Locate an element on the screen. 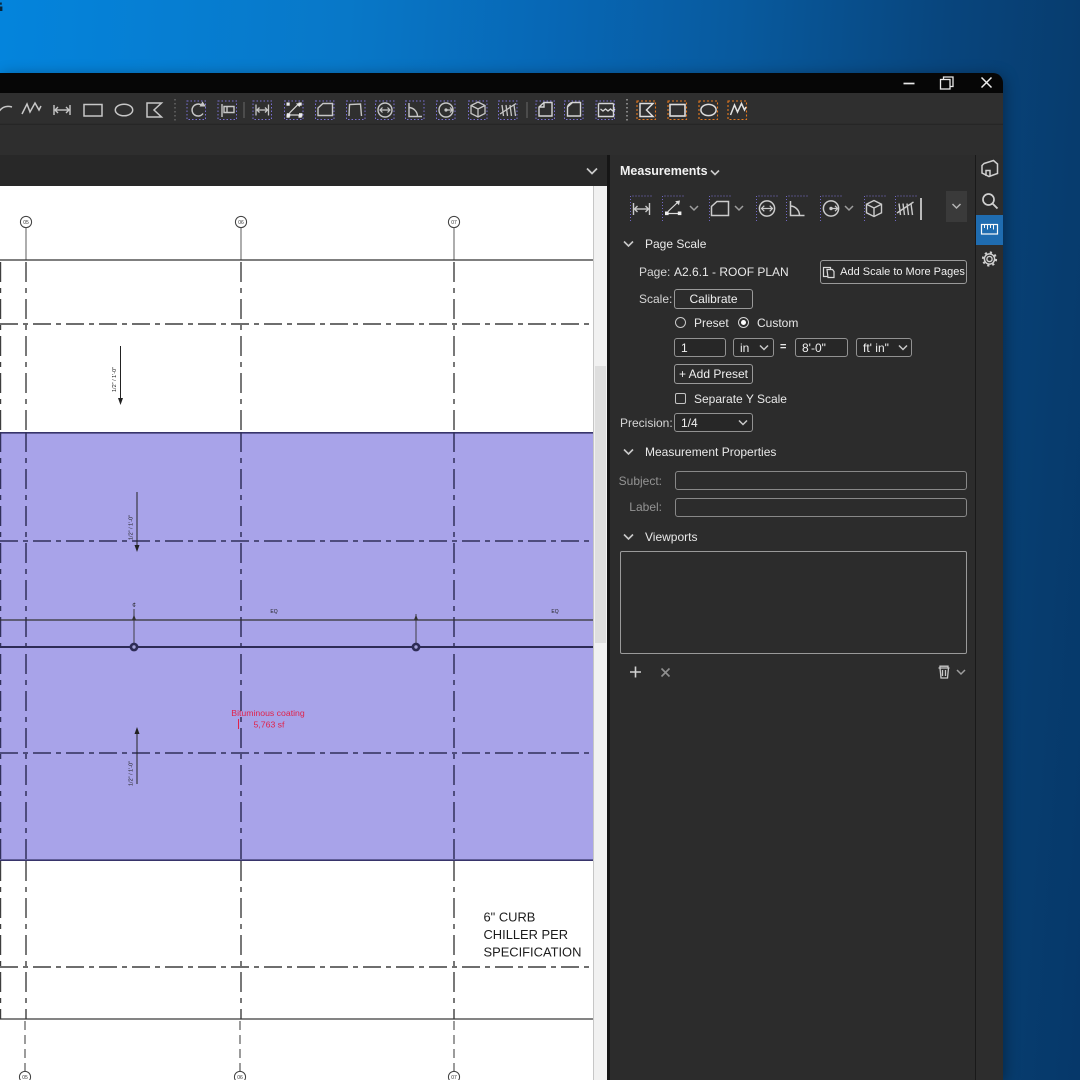 This screenshot has width=1080, height=1080. svg-text: 6" CURB is located at coordinates (510, 917).